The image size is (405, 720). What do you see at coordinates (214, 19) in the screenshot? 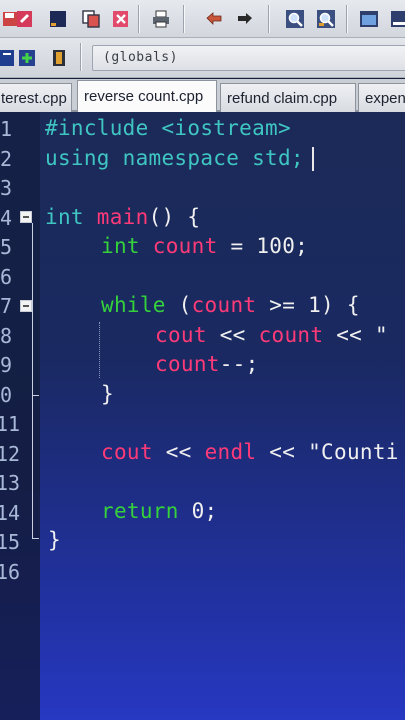
I see `undo-icon` at bounding box center [214, 19].